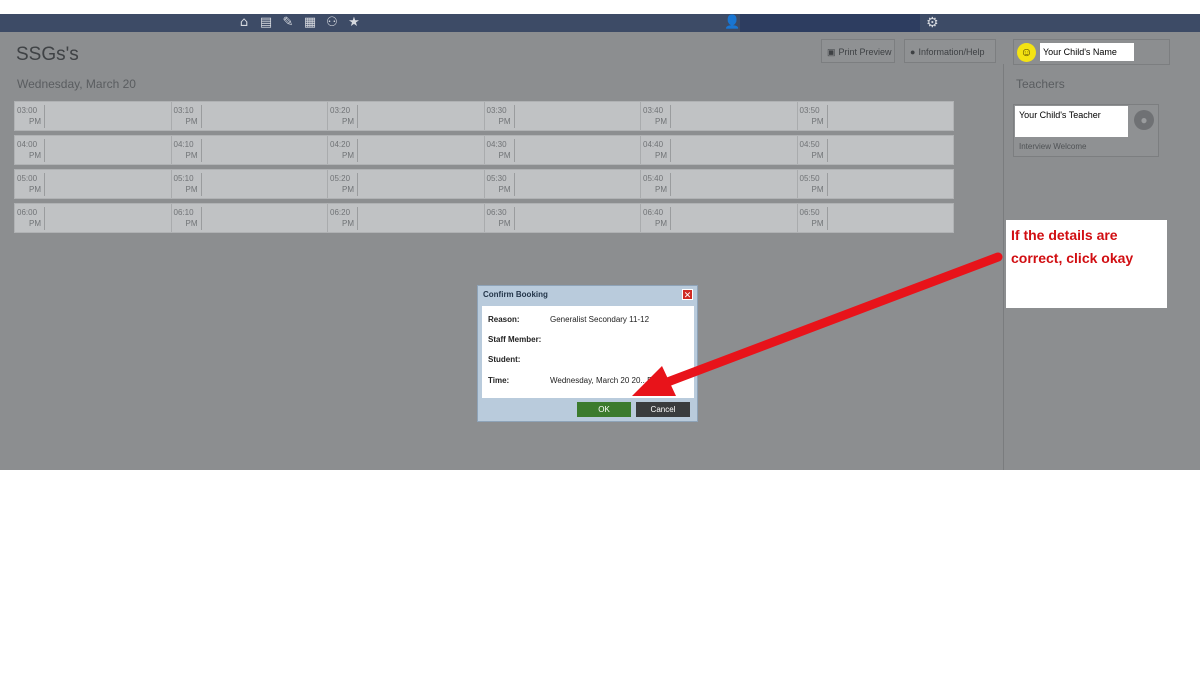 The image size is (1200, 685). What do you see at coordinates (1053, 146) in the screenshot?
I see `teacher-status: Interview Welcome` at bounding box center [1053, 146].